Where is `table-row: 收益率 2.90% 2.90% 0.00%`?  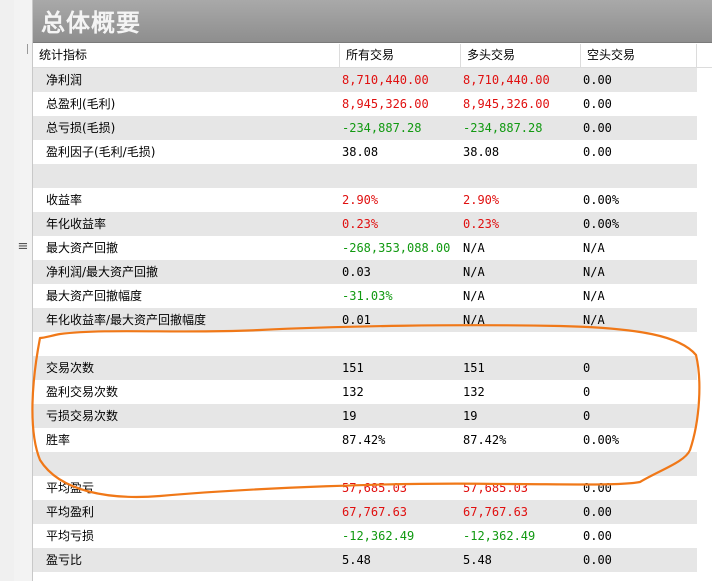
table-row: 收益率 2.90% 2.90% 0.00% is located at coordinates (365, 200).